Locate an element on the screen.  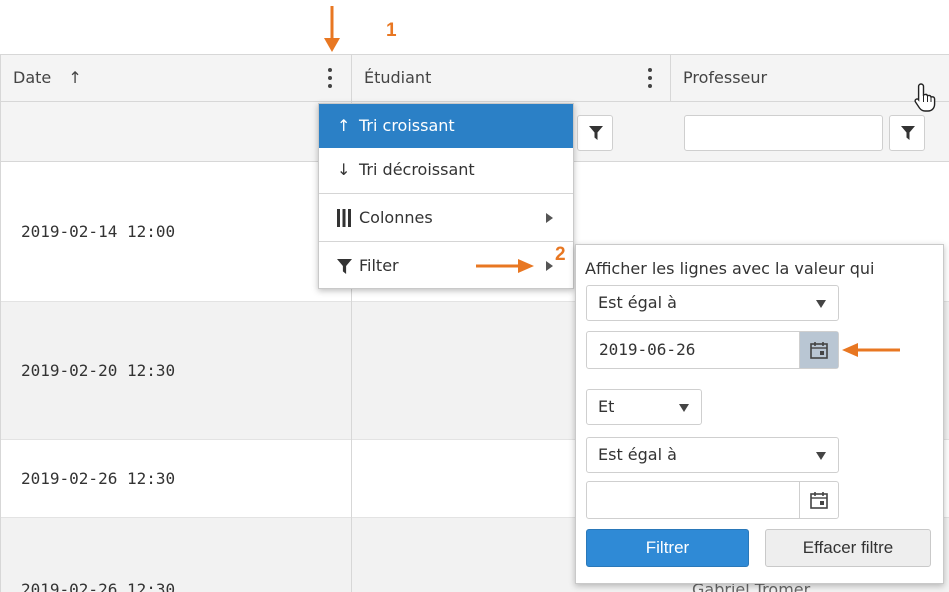
professeur-filter-button is located at coordinates (907, 133).